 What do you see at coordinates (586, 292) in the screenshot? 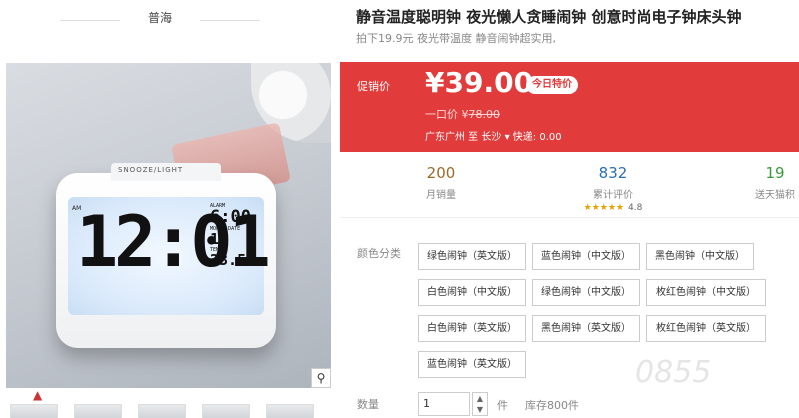
I see `option-button: 绿色闹钟（中文版）` at bounding box center [586, 292].